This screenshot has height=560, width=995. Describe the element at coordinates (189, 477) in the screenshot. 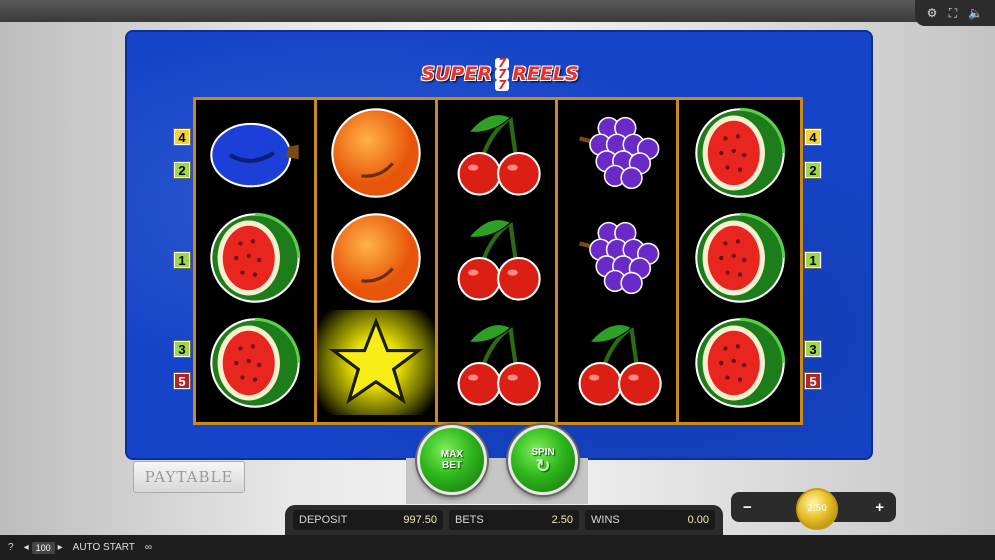

I see `paytable-button: PAYTABLE` at that location.